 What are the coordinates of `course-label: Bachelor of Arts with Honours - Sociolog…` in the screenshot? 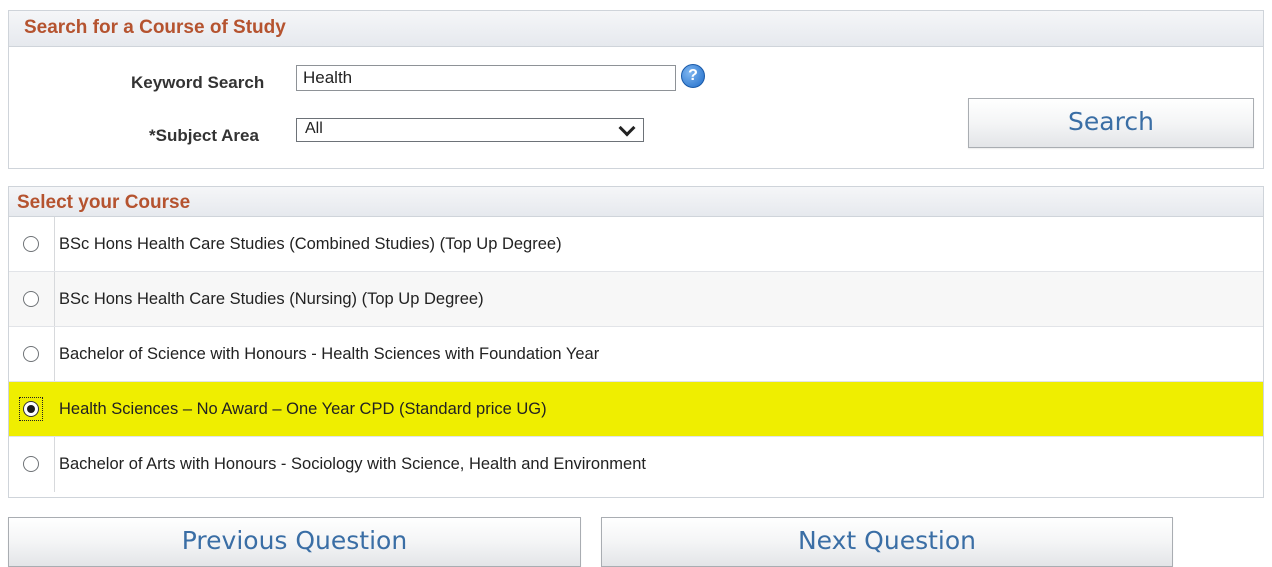 It's located at (352, 464).